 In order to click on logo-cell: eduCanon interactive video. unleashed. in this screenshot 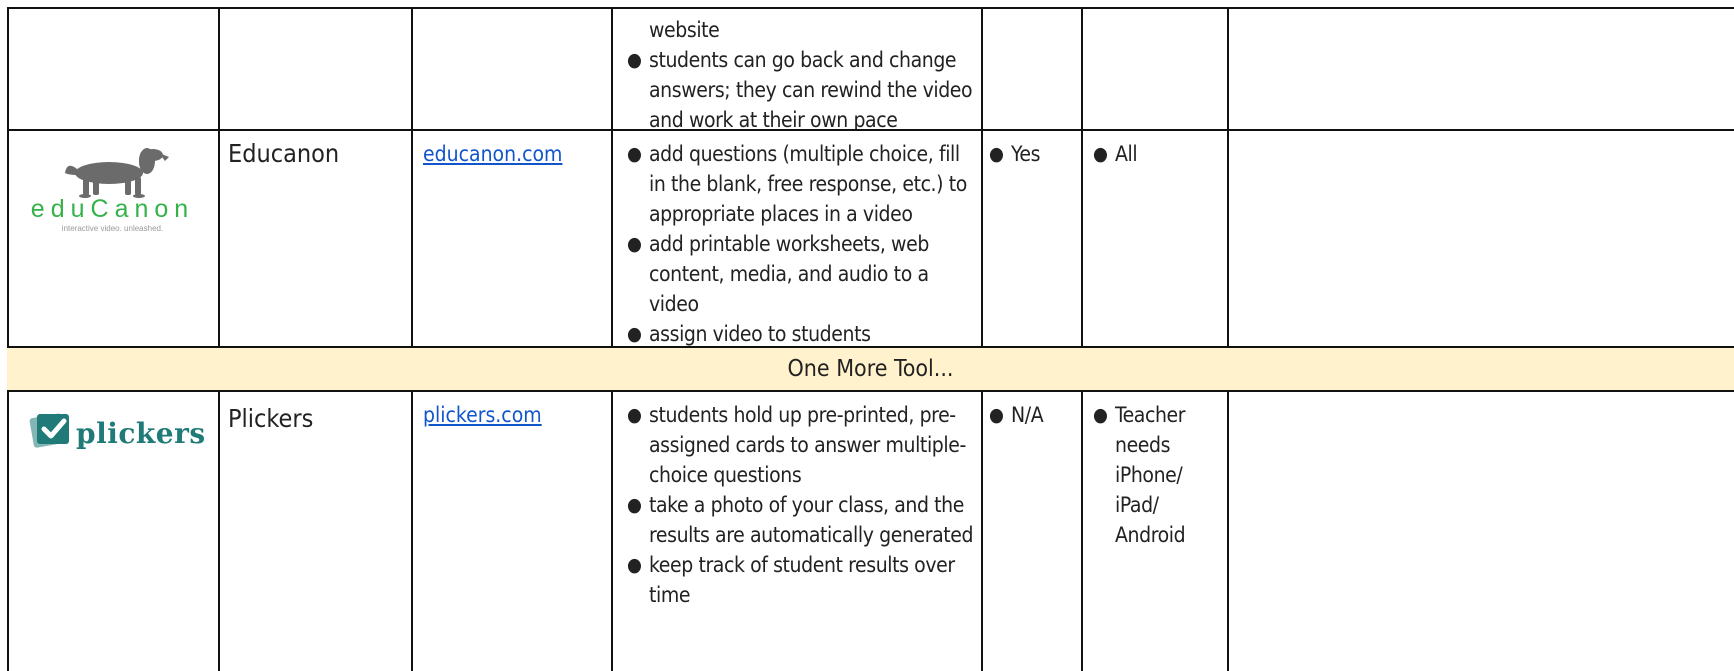, I will do `click(113, 238)`.